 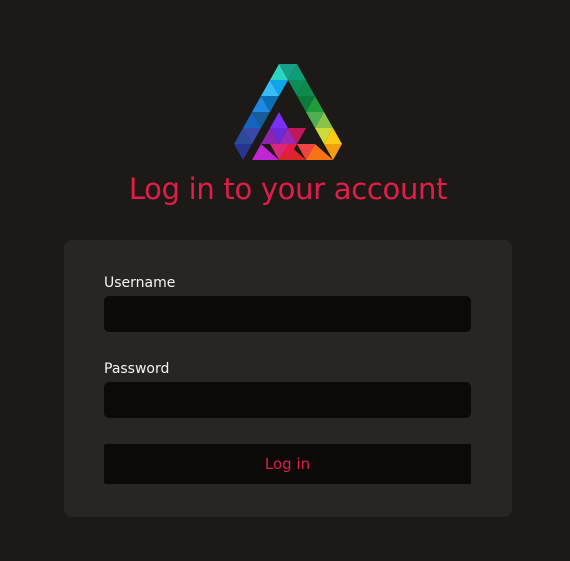 I want to click on username-label: Username, so click(x=140, y=283).